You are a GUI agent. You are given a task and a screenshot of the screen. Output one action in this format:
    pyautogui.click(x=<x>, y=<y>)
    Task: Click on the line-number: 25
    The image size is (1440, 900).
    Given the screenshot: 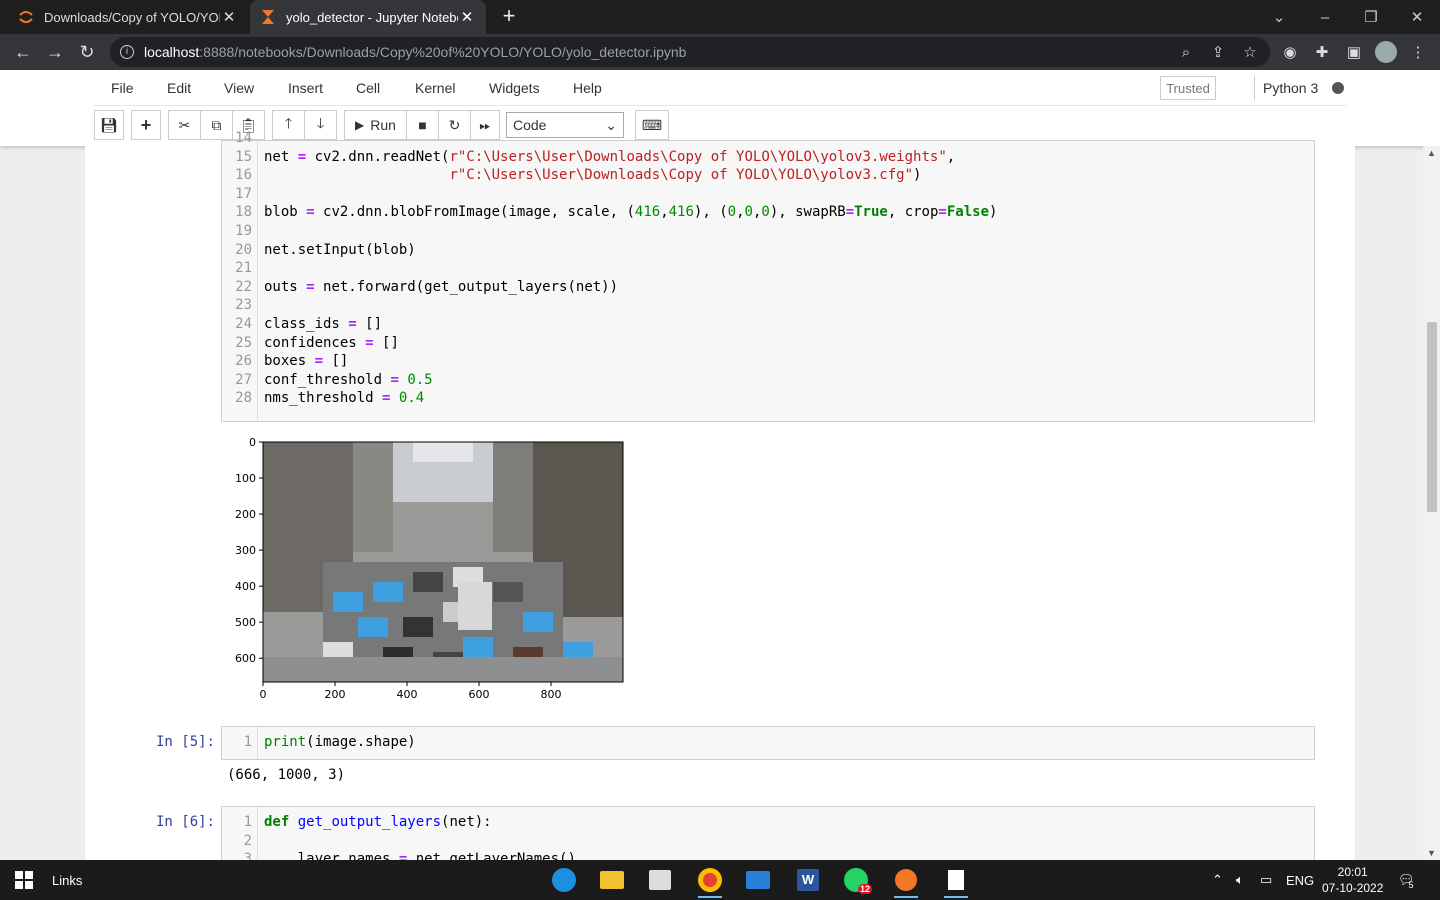 What is the action you would take?
    pyautogui.click(x=243, y=342)
    